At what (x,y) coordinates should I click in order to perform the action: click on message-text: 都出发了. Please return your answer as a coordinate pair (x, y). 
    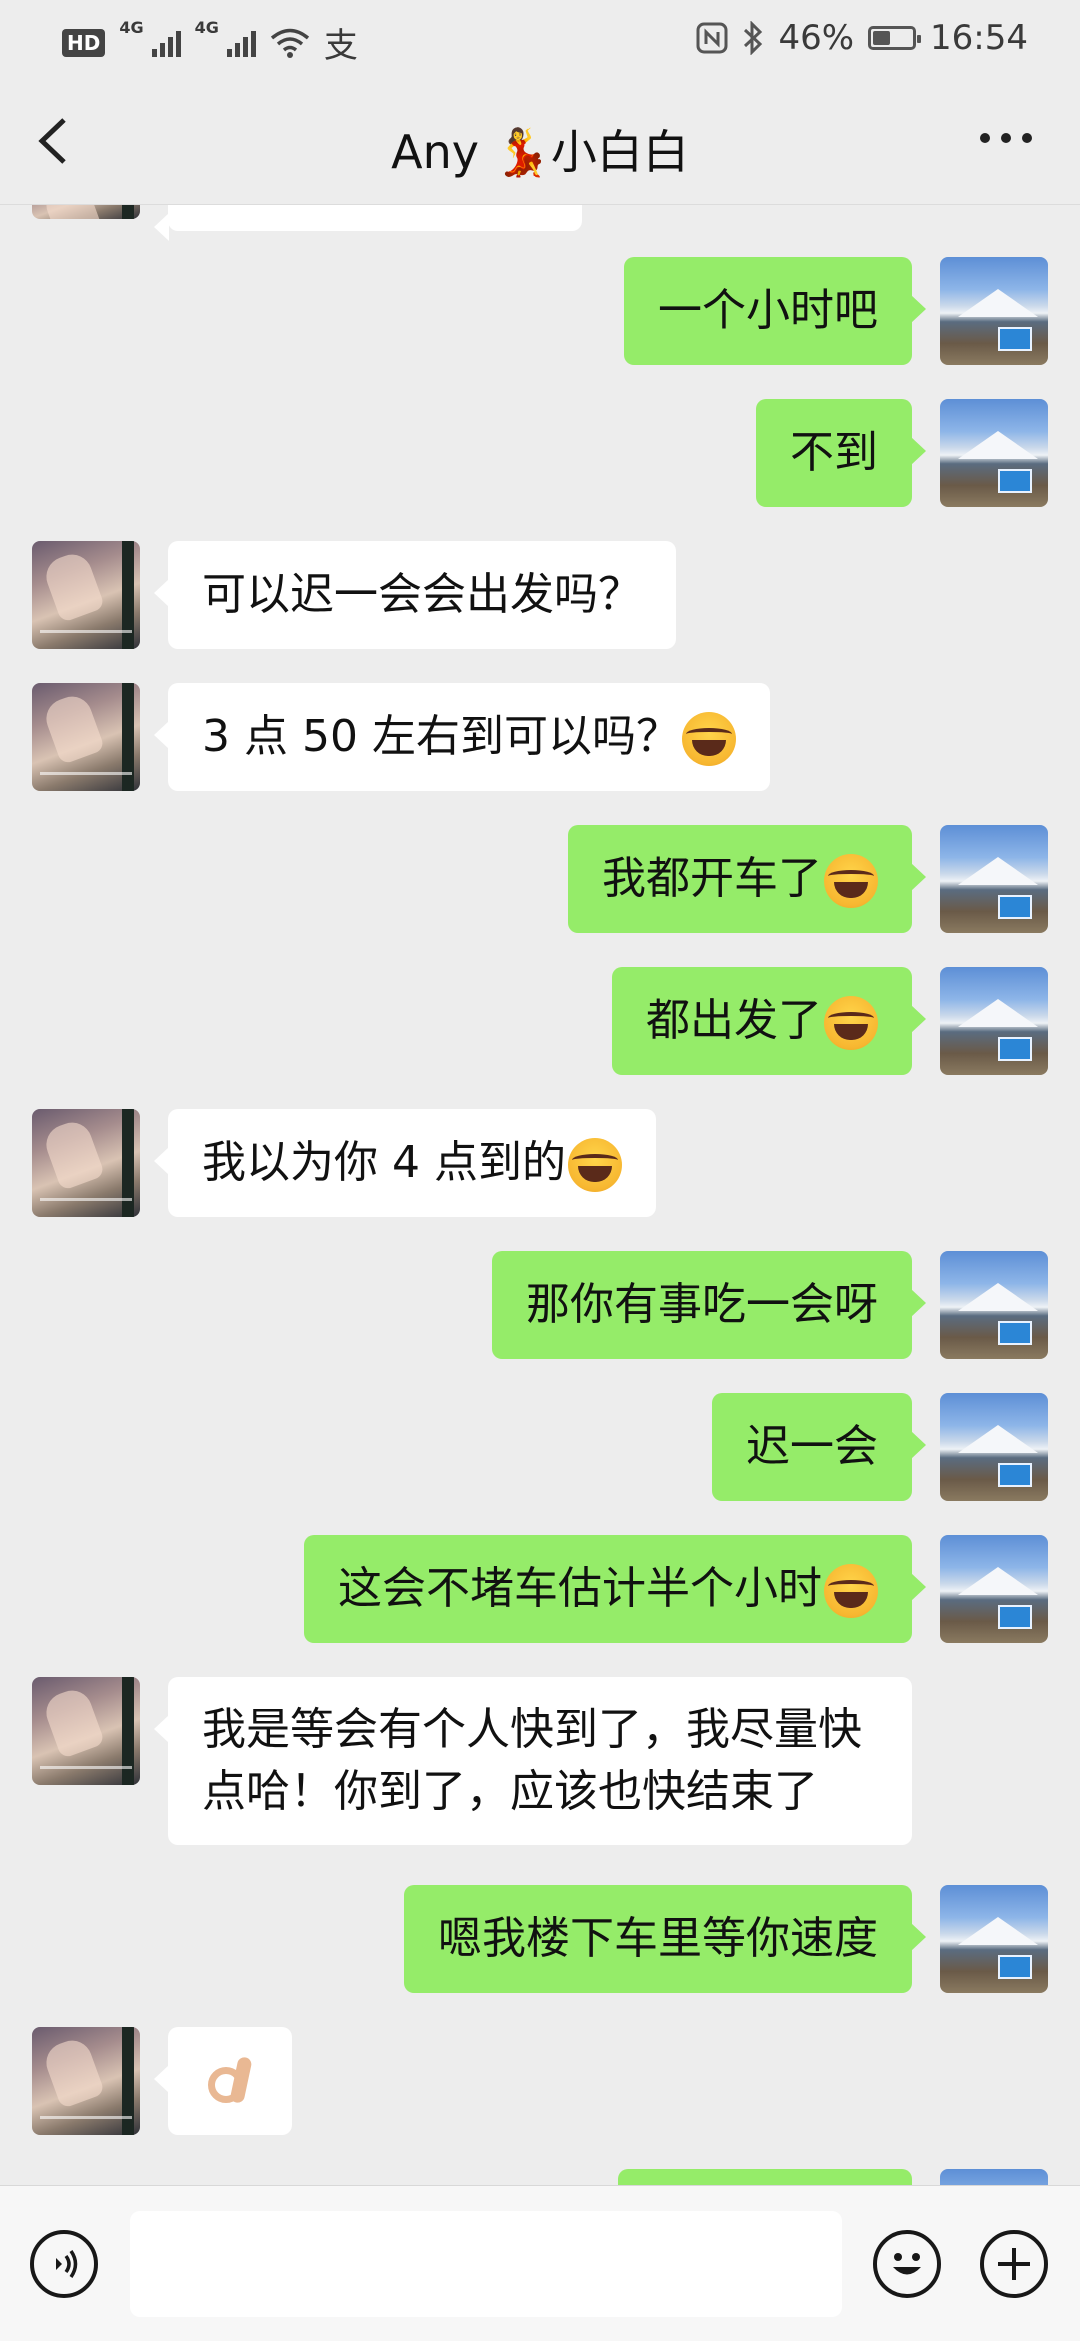
    Looking at the image, I should click on (734, 1020).